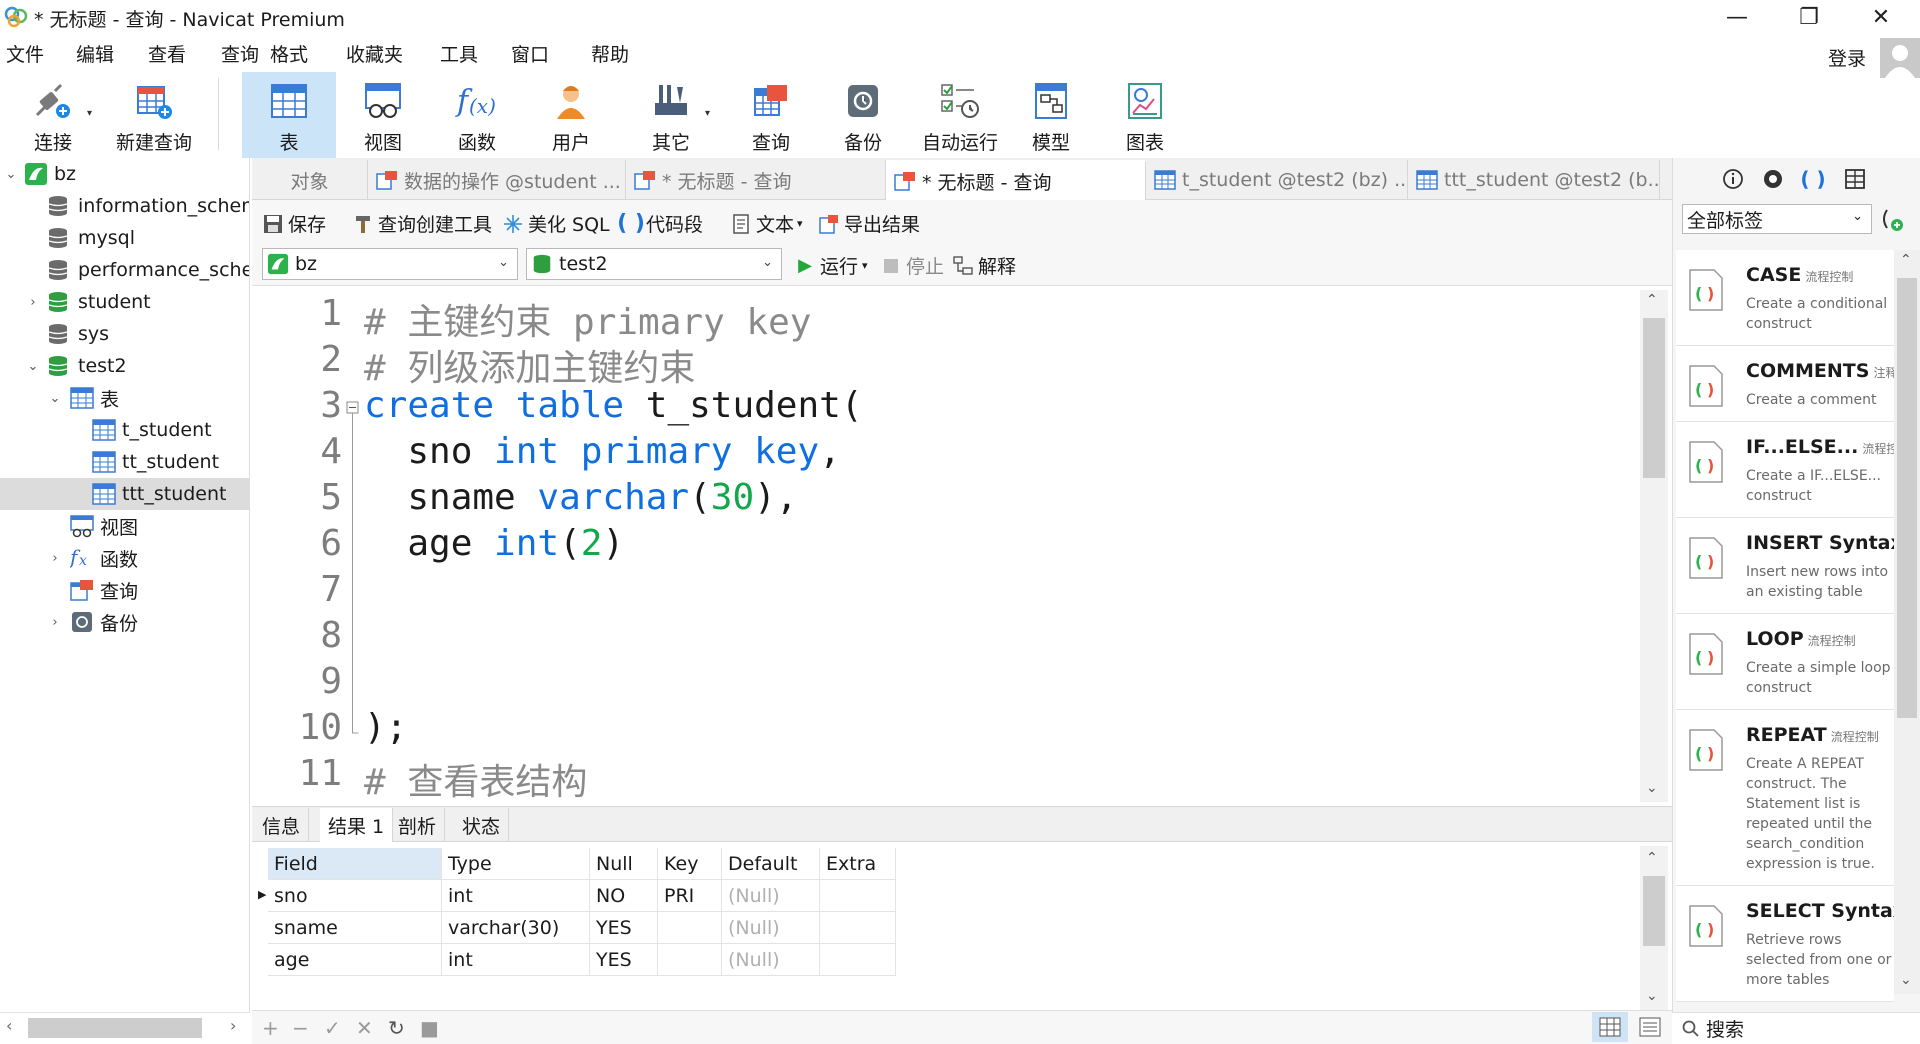 This screenshot has width=1920, height=1044. I want to click on menu-file: 文件, so click(25, 53).